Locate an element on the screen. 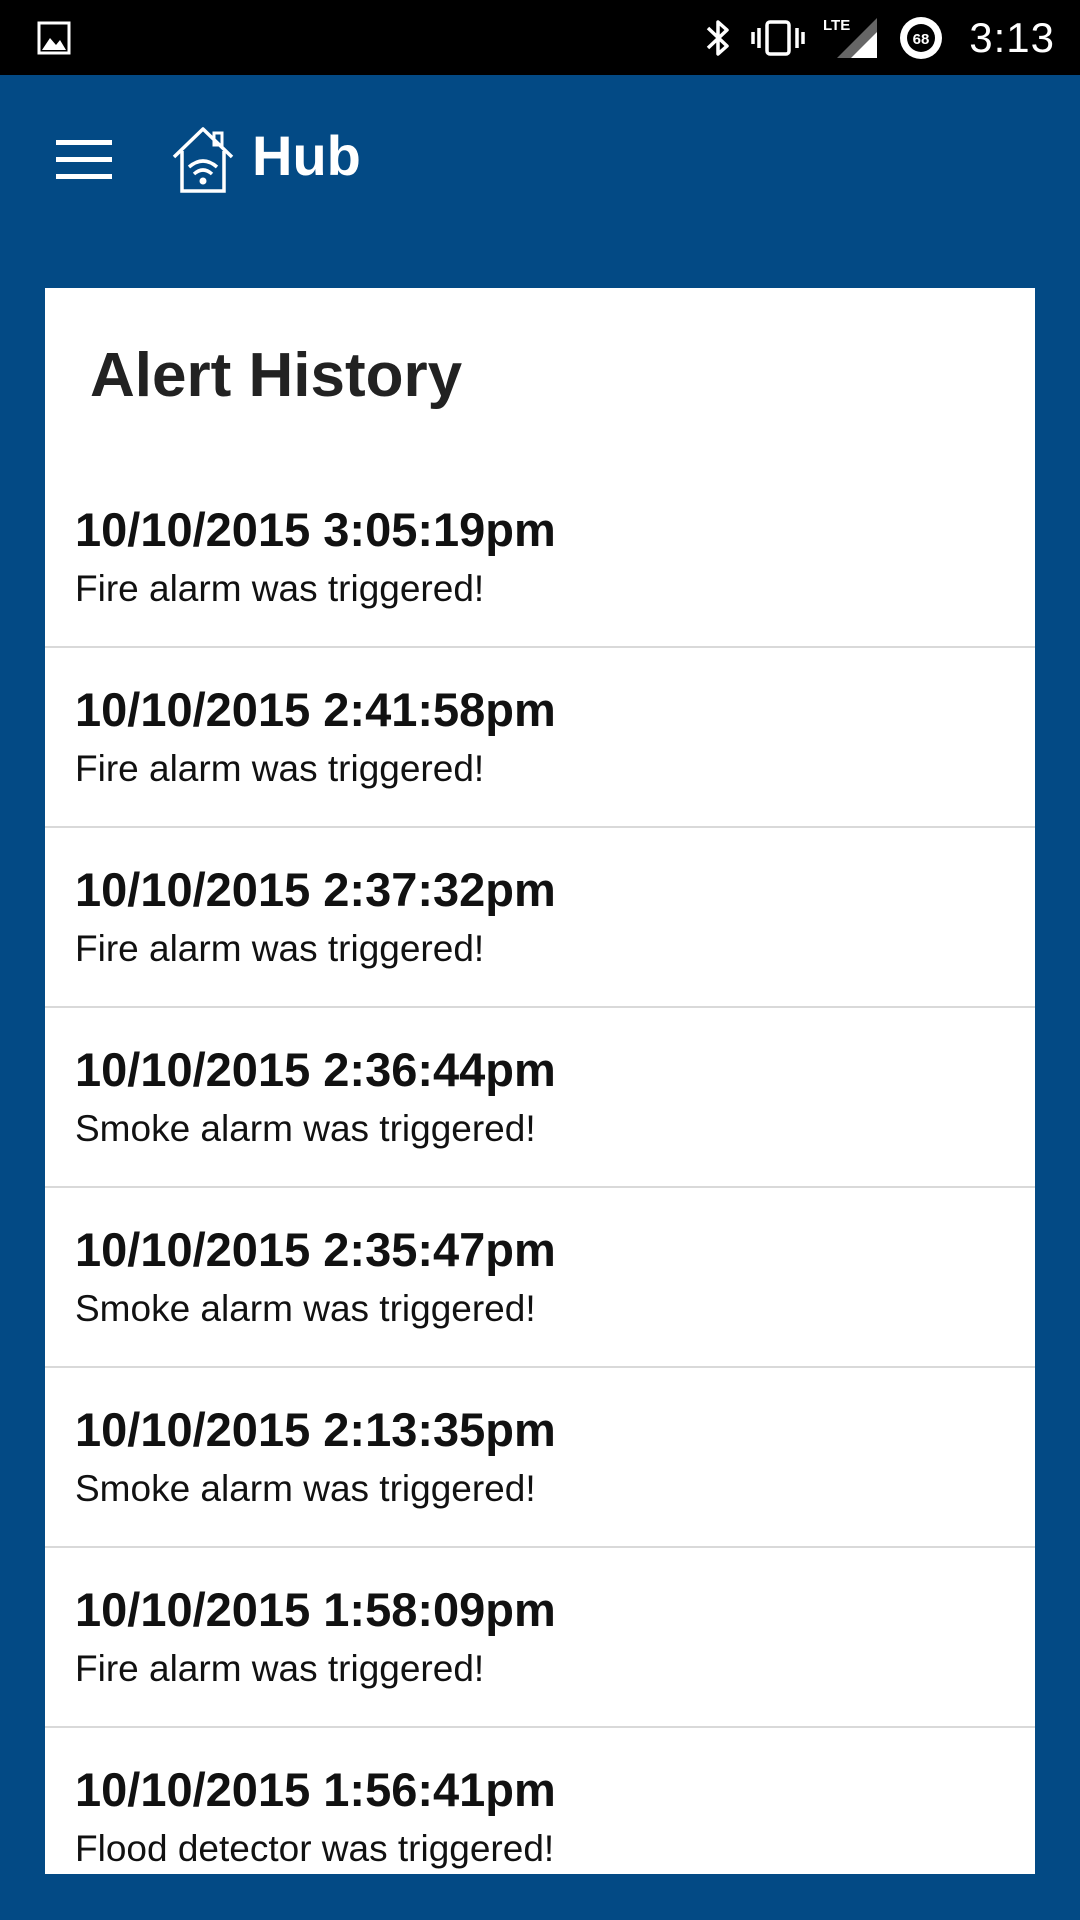  card-title: Alert History is located at coordinates (276, 375).